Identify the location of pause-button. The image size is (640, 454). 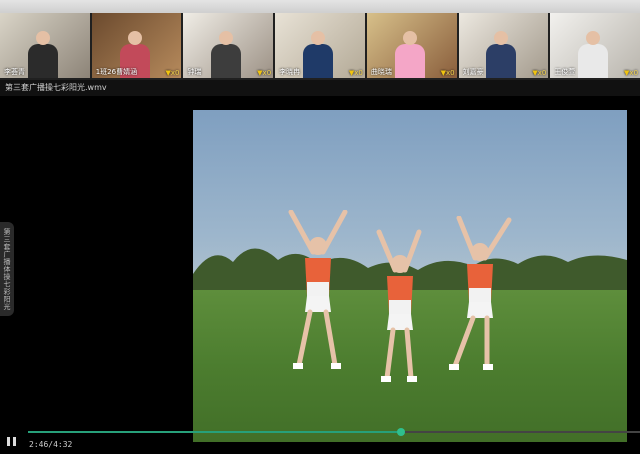
(11, 441).